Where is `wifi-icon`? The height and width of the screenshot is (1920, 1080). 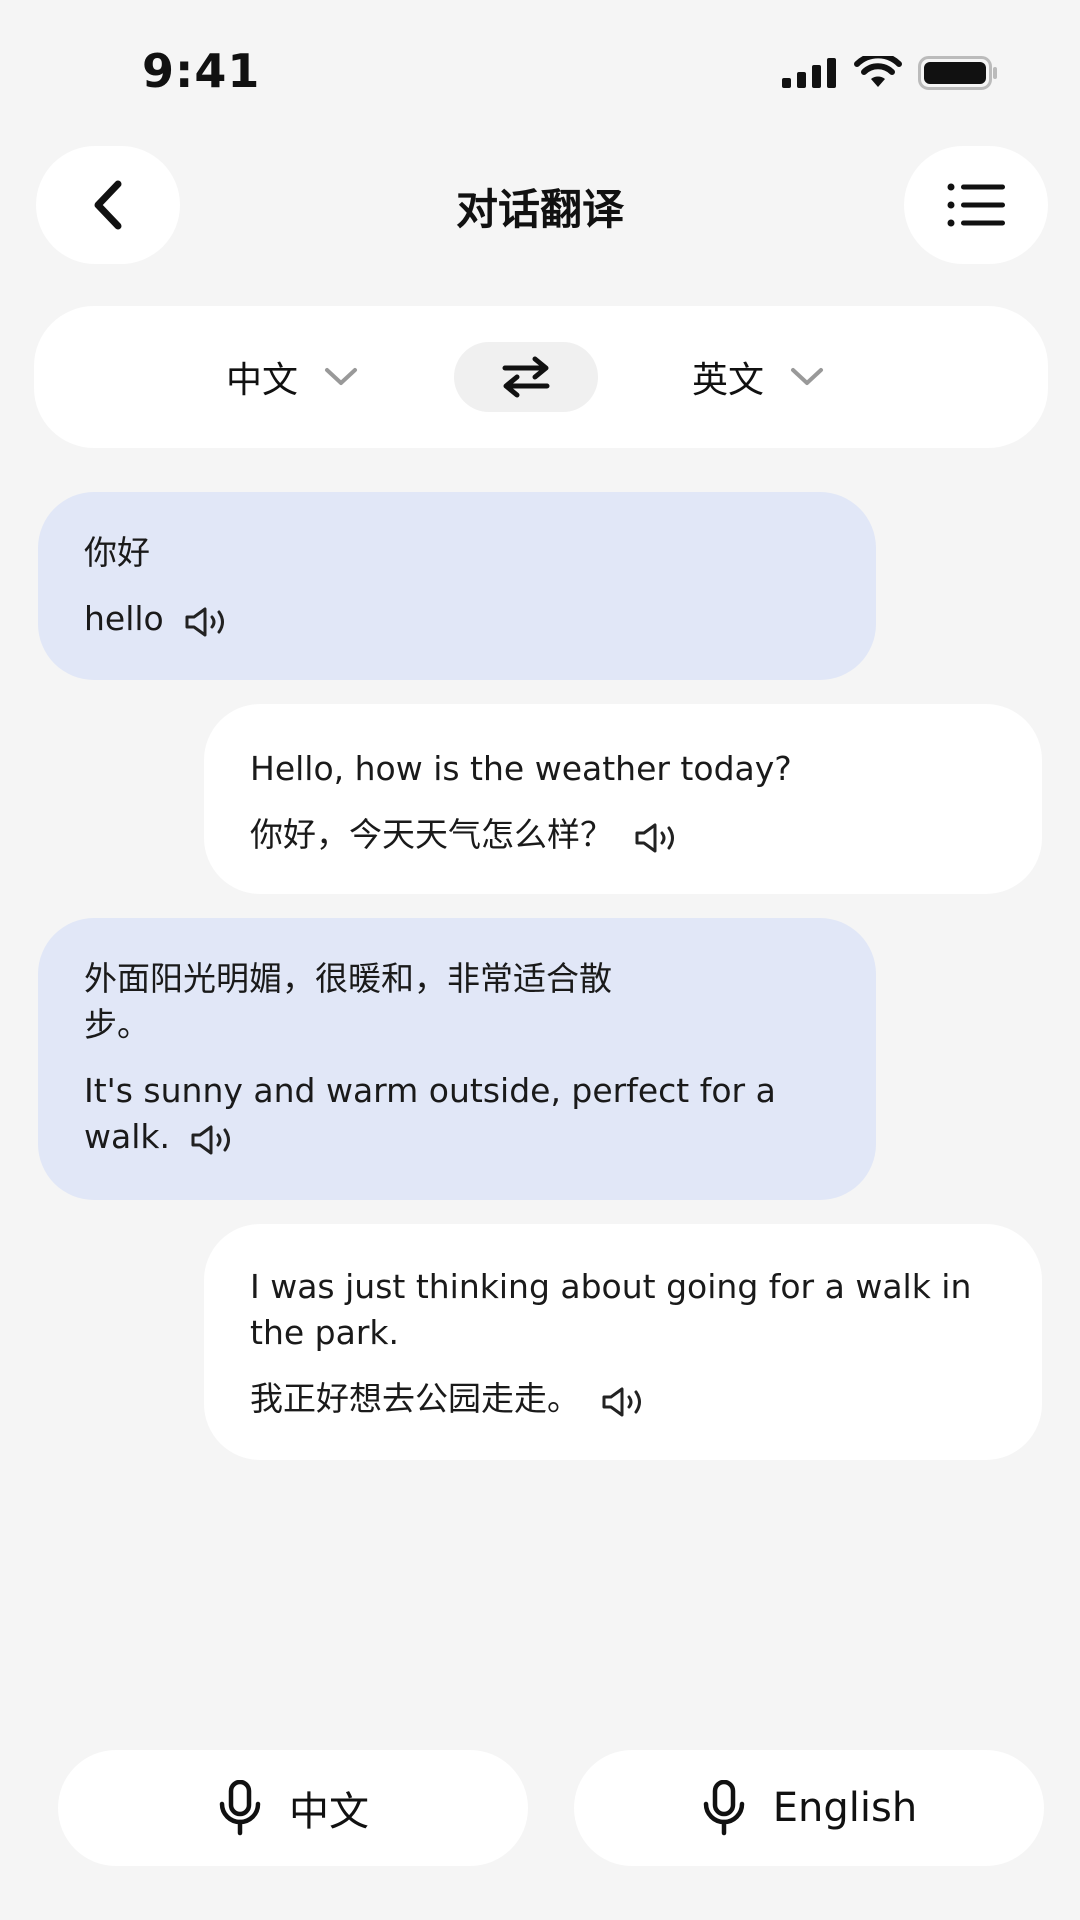
wifi-icon is located at coordinates (878, 71).